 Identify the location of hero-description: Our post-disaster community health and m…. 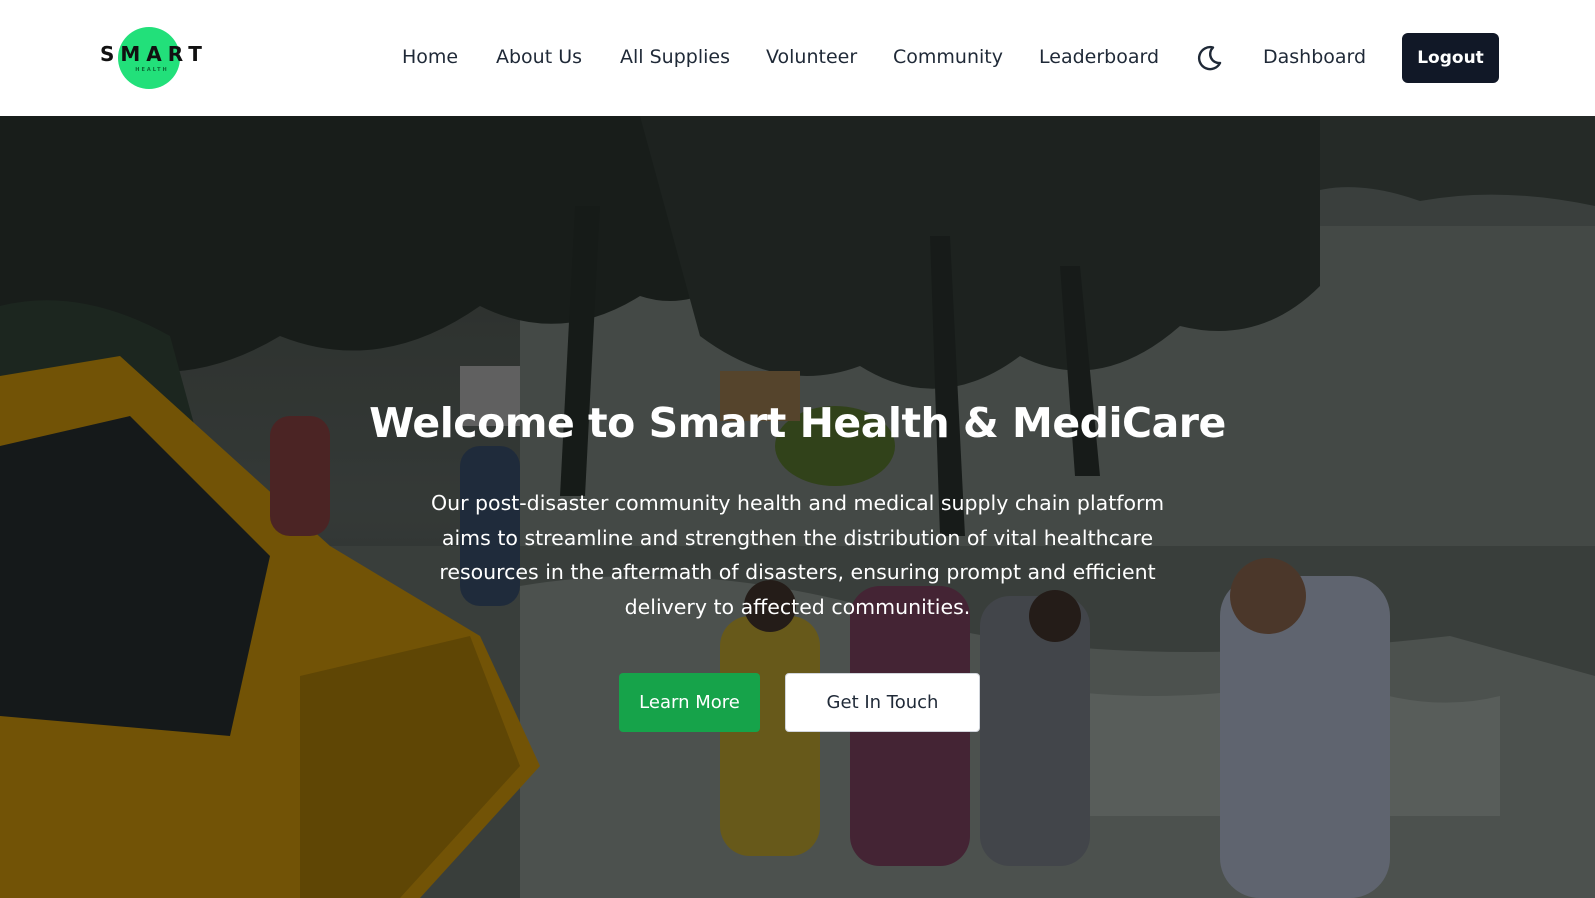
(797, 555).